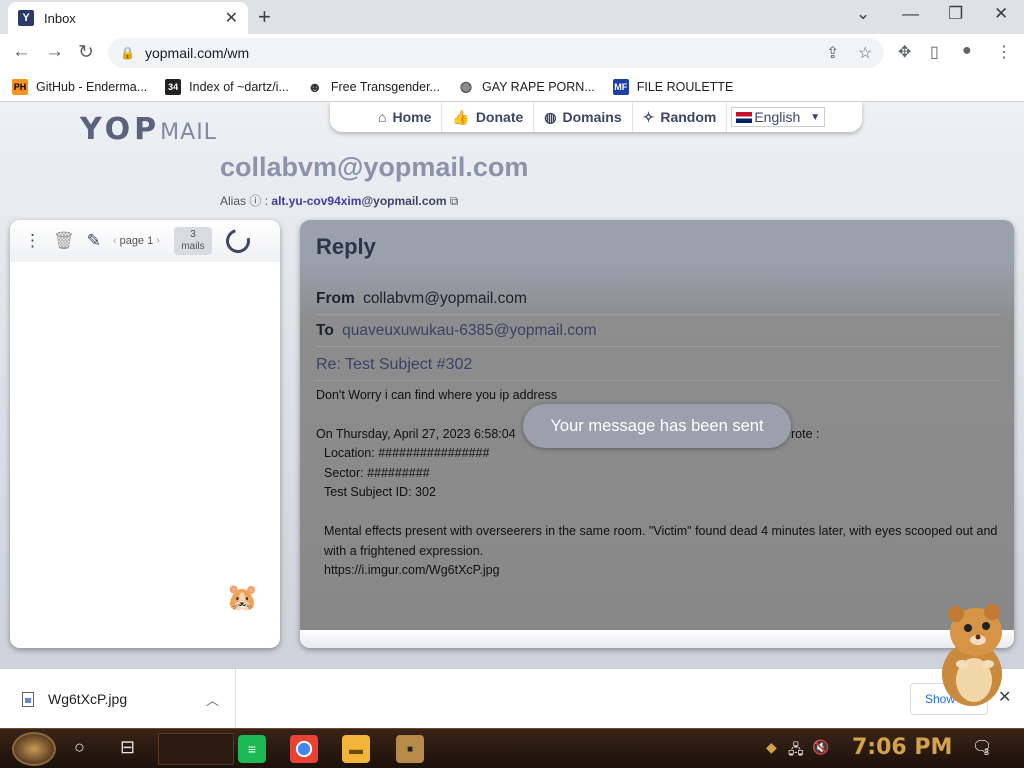 The image size is (1024, 768). What do you see at coordinates (64, 241) in the screenshot?
I see `trash-icon: 🗑` at bounding box center [64, 241].